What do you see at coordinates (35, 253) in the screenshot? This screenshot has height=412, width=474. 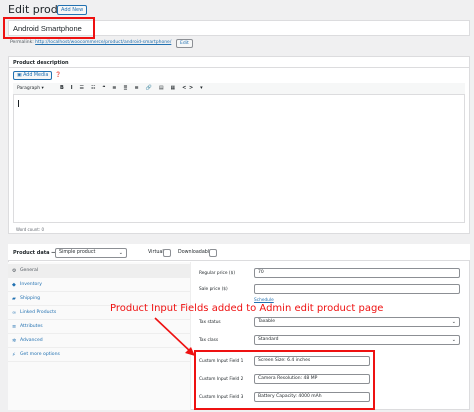 I see `product-data-label: Product data —` at bounding box center [35, 253].